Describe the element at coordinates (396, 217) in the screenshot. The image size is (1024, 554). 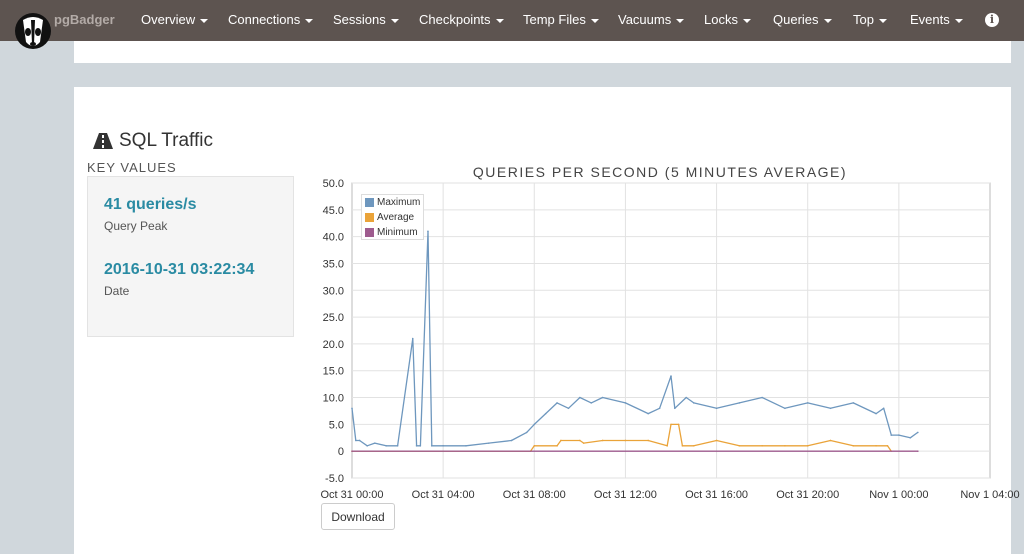
I see `legend-label-average: Average` at that location.